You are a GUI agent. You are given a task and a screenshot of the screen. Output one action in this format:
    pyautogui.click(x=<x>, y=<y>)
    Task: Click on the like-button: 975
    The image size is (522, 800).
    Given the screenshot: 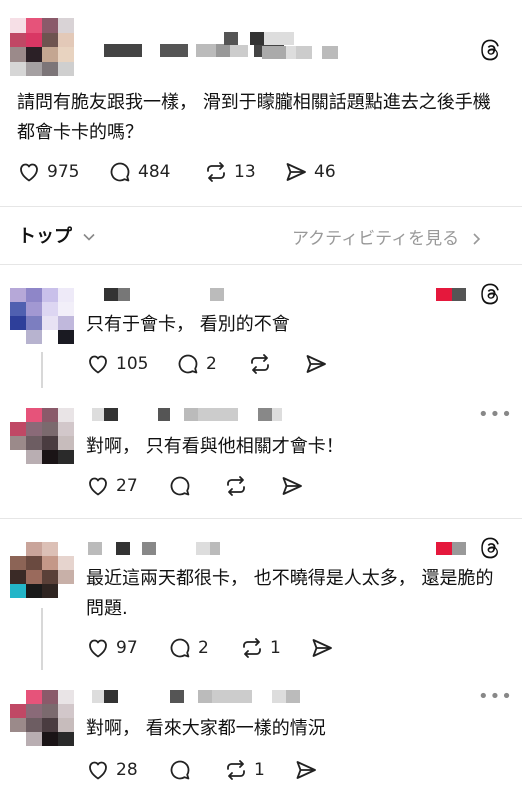 What is the action you would take?
    pyautogui.click(x=48, y=172)
    